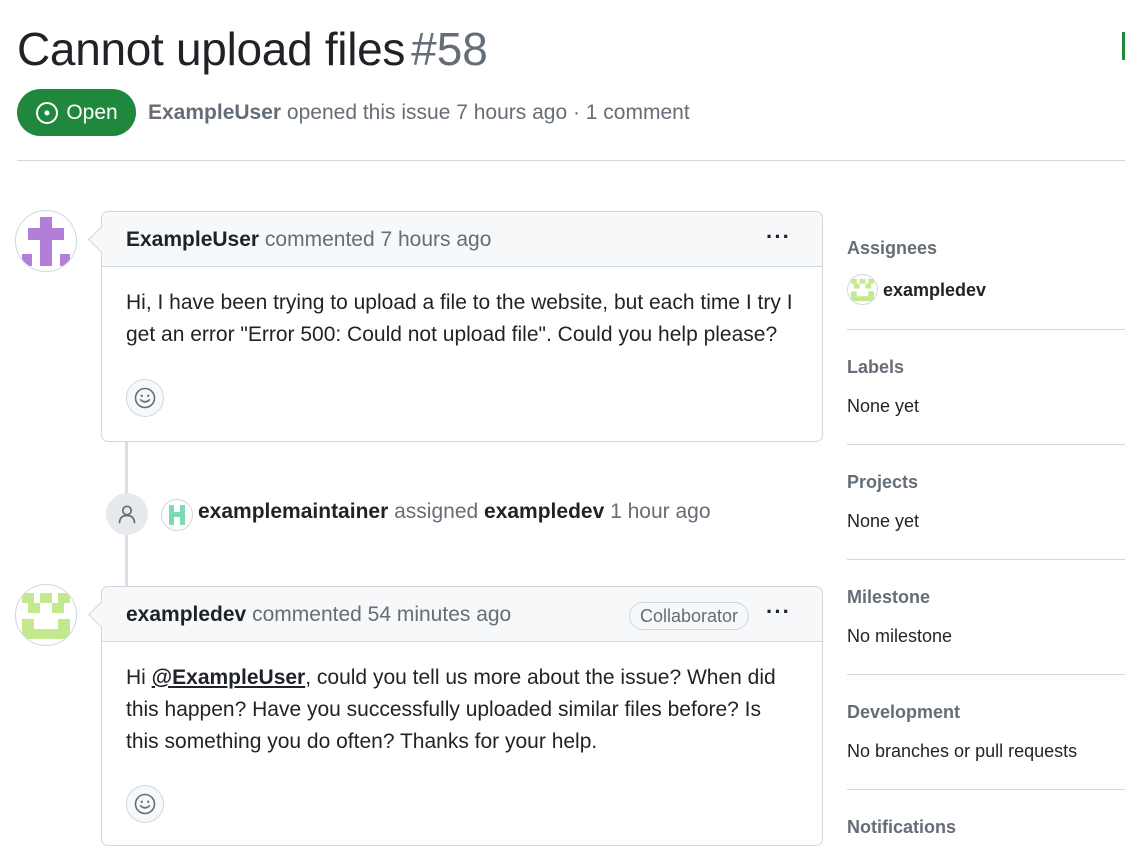 The width and height of the screenshot is (1125, 846). I want to click on identicon-purple, so click(46, 241).